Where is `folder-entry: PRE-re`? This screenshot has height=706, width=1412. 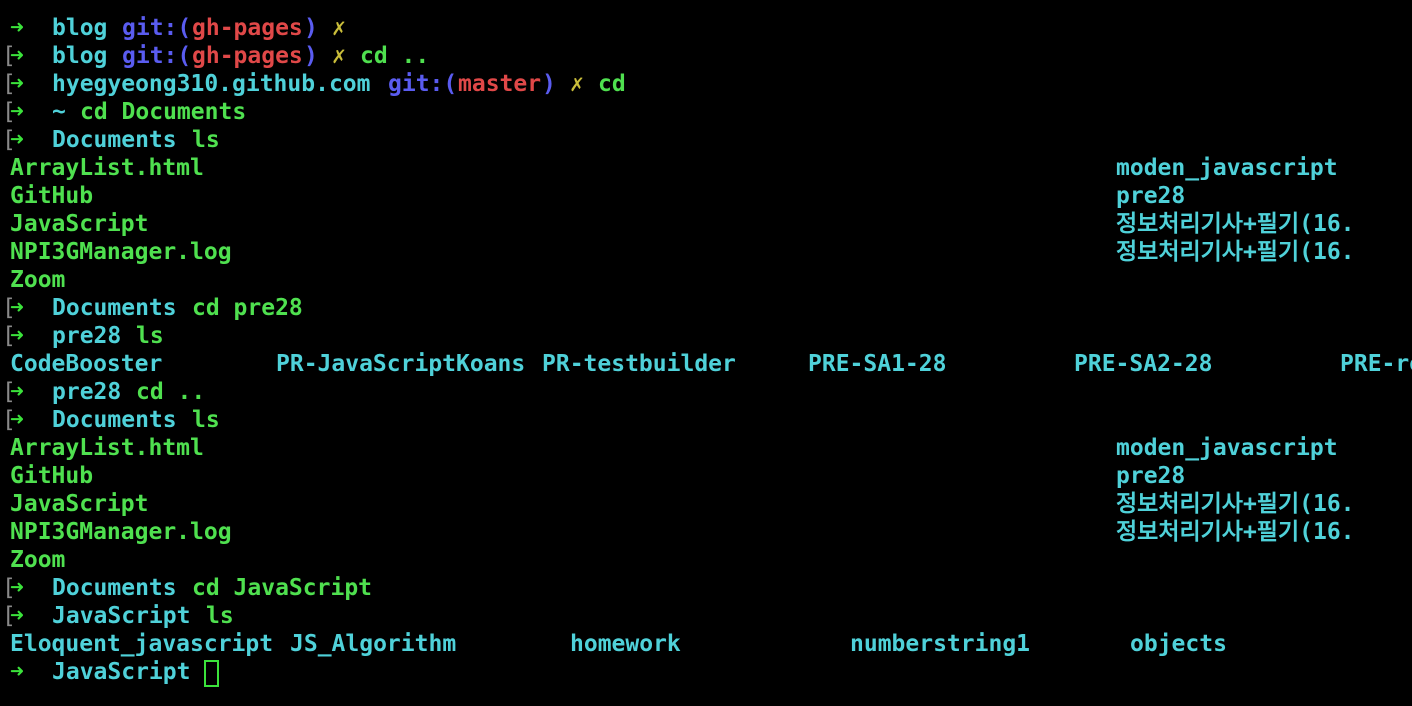
folder-entry: PRE-re is located at coordinates (1376, 364).